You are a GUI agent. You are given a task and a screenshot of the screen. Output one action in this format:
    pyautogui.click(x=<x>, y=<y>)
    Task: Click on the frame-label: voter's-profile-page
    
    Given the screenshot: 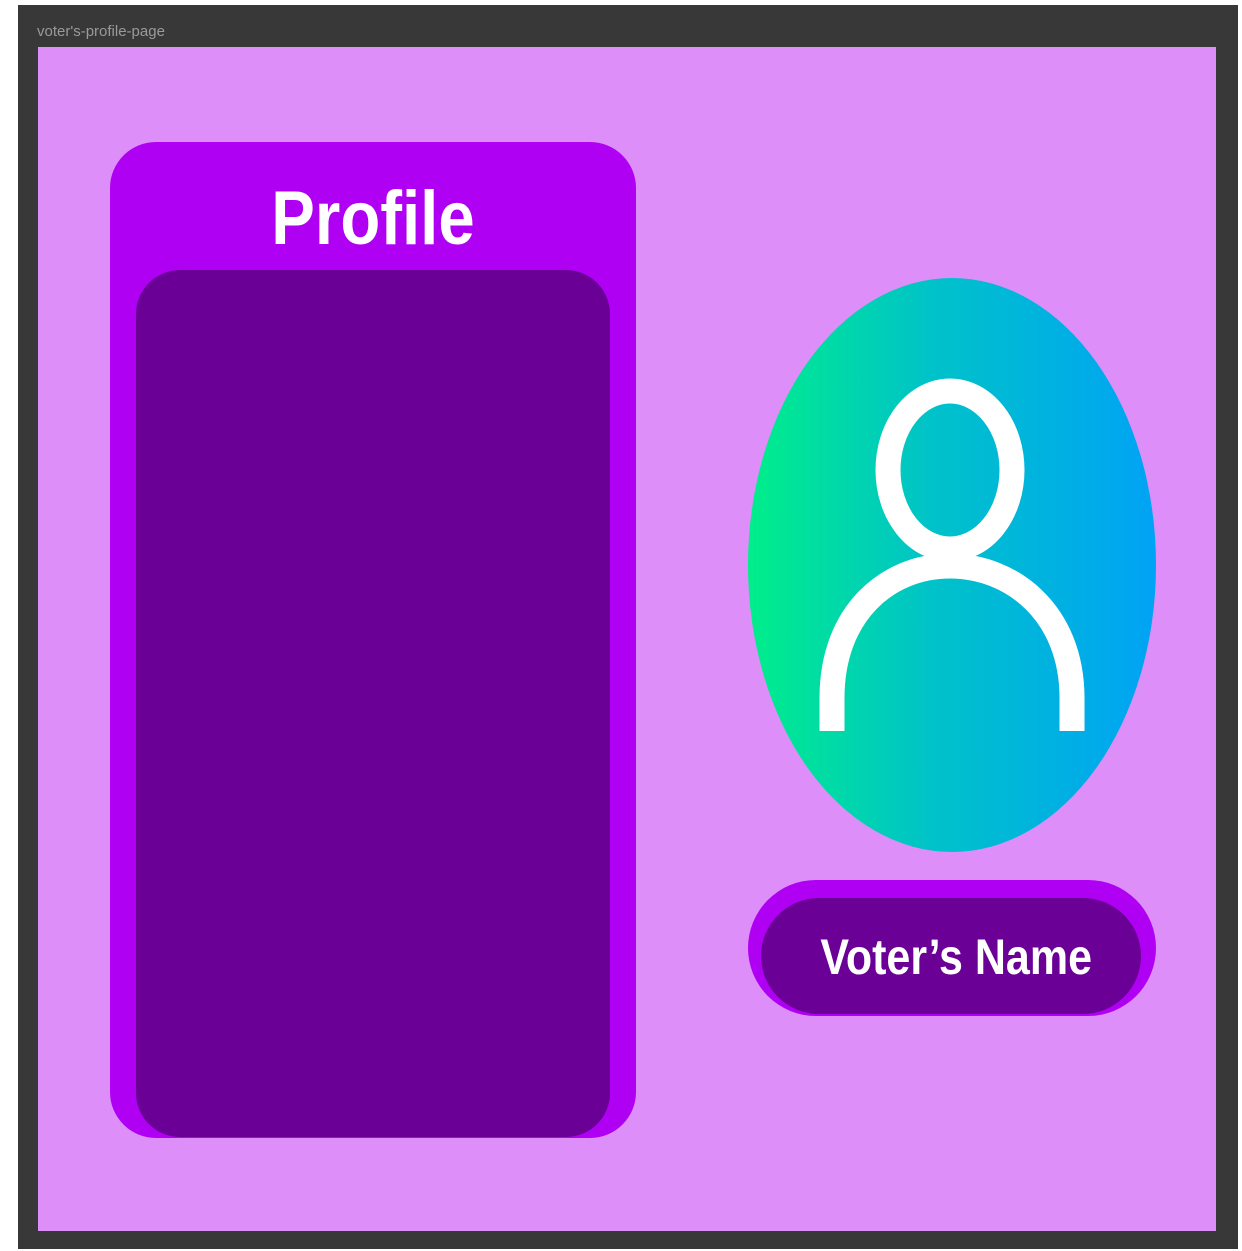 What is the action you would take?
    pyautogui.click(x=101, y=32)
    